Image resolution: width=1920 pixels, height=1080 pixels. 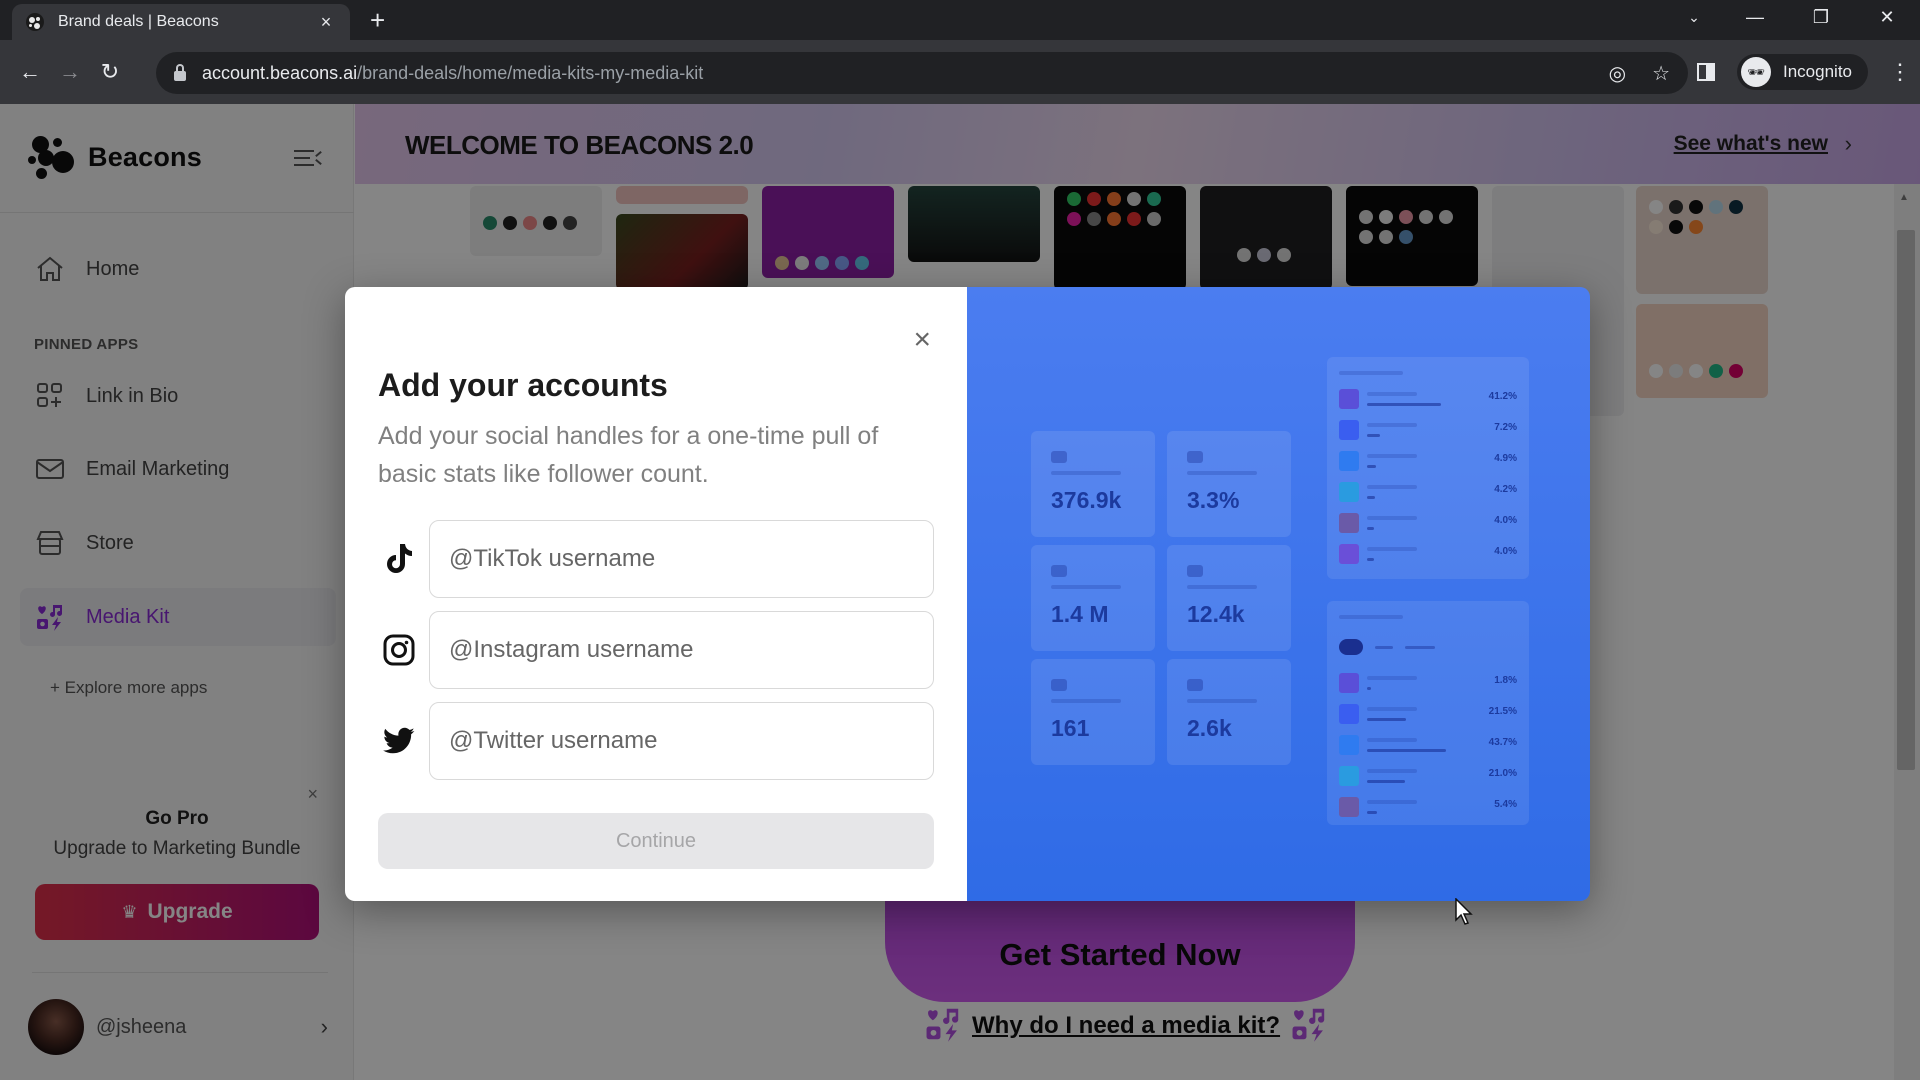 What do you see at coordinates (1617, 73) in the screenshot?
I see `tracking-protection-eye-off-icon: ◎` at bounding box center [1617, 73].